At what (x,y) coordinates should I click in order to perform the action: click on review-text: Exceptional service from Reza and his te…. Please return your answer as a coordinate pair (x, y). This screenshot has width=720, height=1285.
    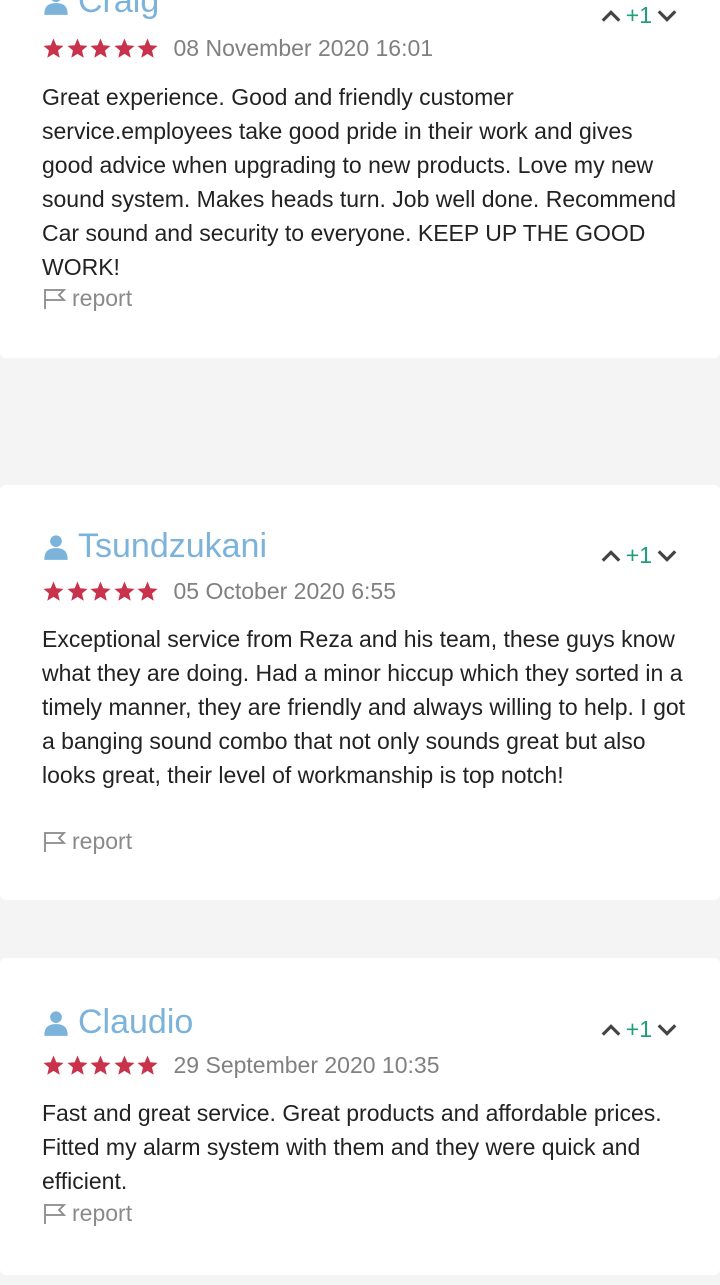
    Looking at the image, I should click on (364, 707).